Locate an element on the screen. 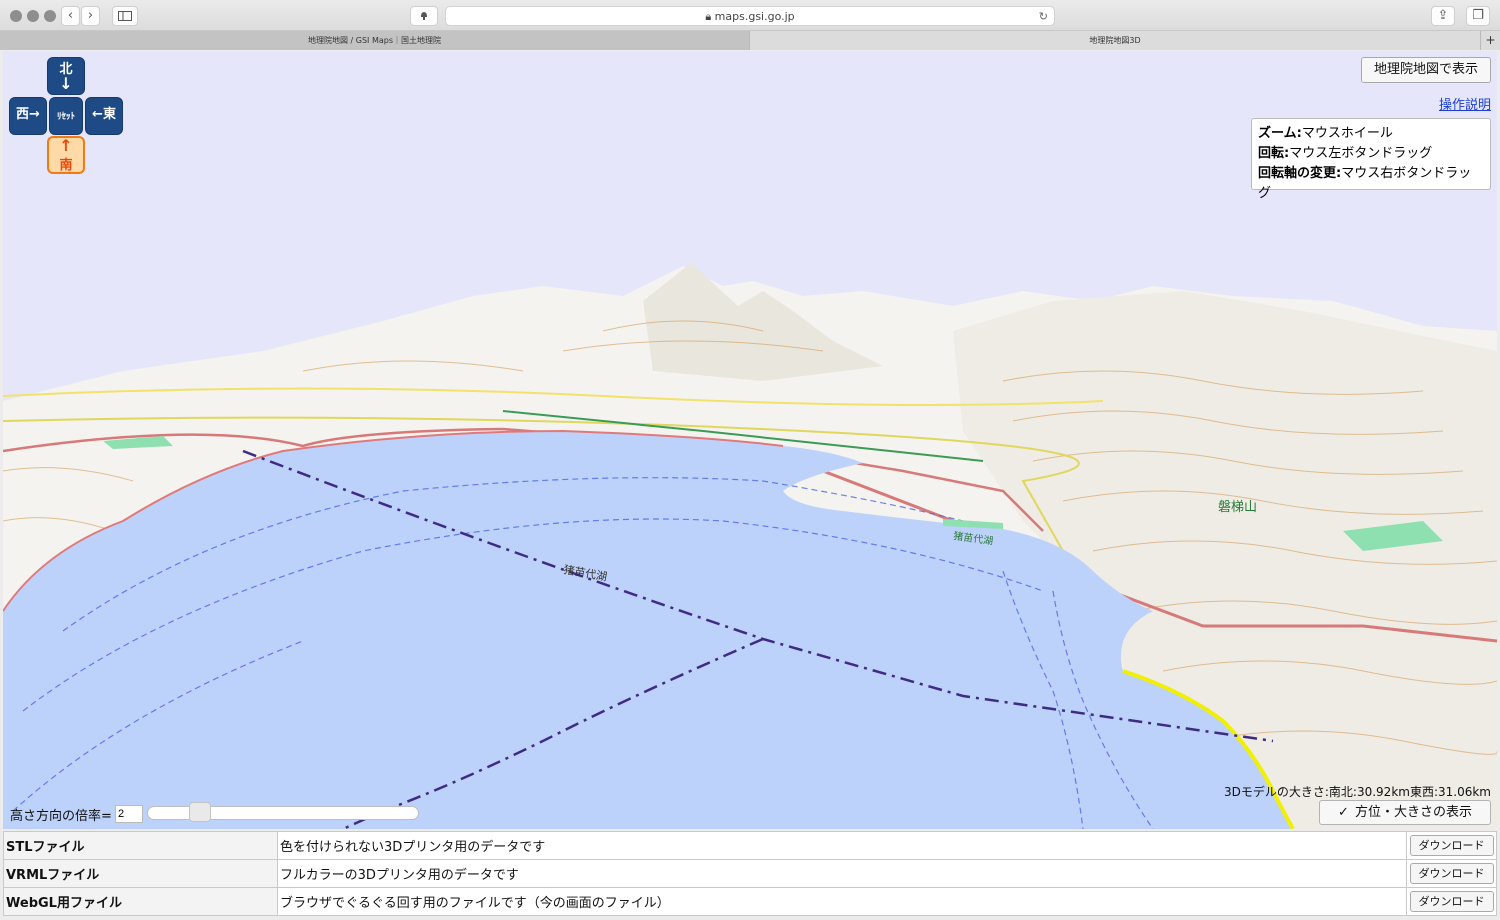 This screenshot has width=1500, height=920. east-button: ←東 is located at coordinates (104, 116).